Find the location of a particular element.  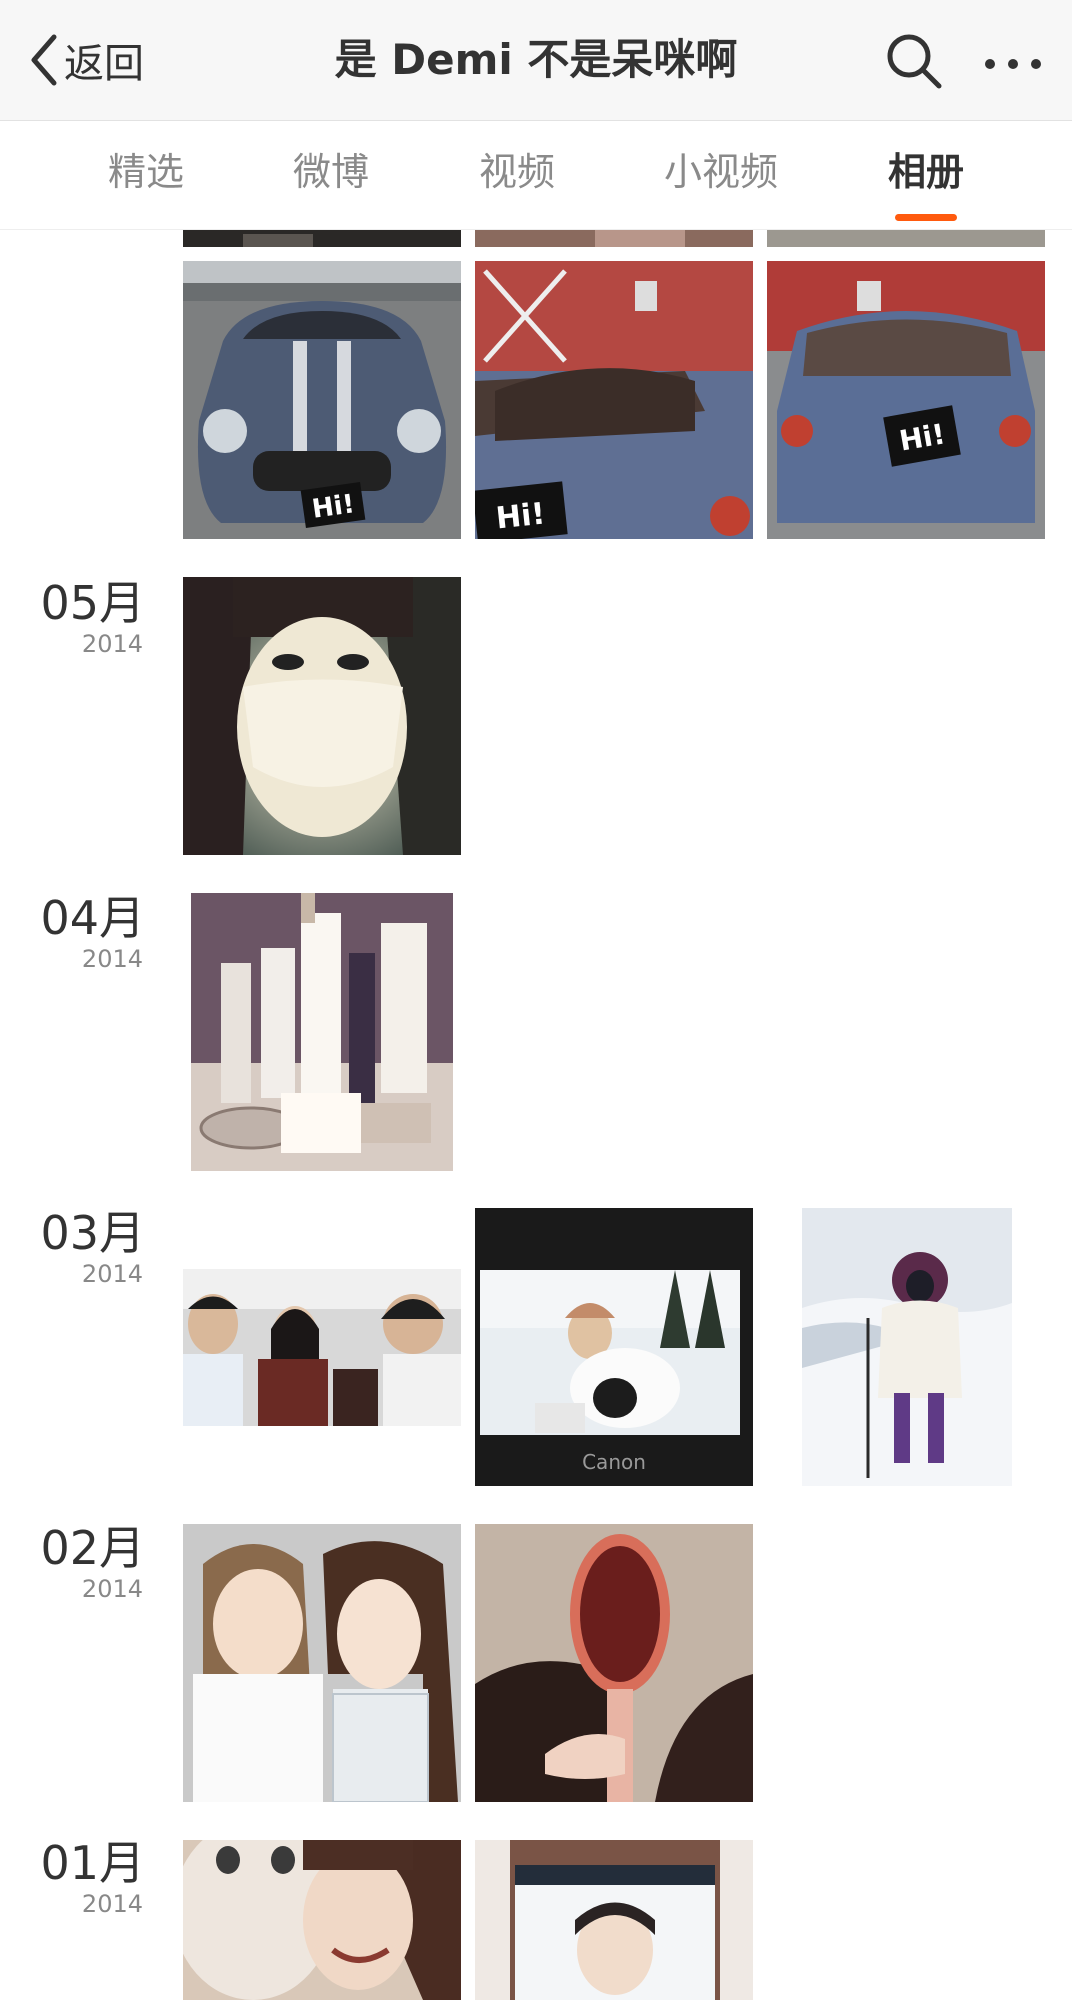

month-label: 02月 2014 is located at coordinates (72, 1564).